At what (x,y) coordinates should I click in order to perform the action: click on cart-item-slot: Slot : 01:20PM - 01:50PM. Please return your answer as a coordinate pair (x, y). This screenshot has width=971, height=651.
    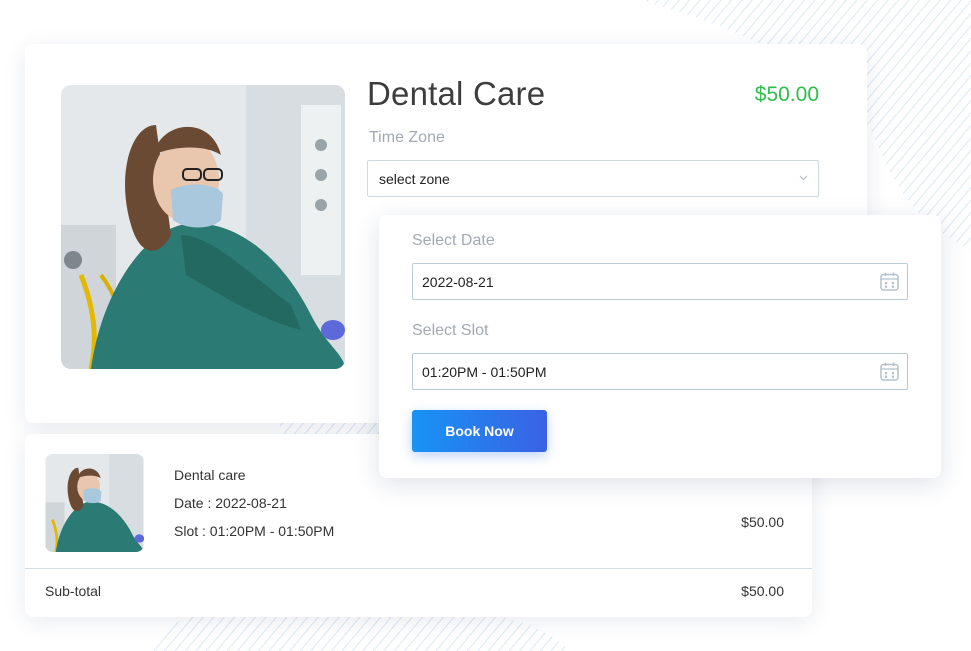
    Looking at the image, I should click on (254, 531).